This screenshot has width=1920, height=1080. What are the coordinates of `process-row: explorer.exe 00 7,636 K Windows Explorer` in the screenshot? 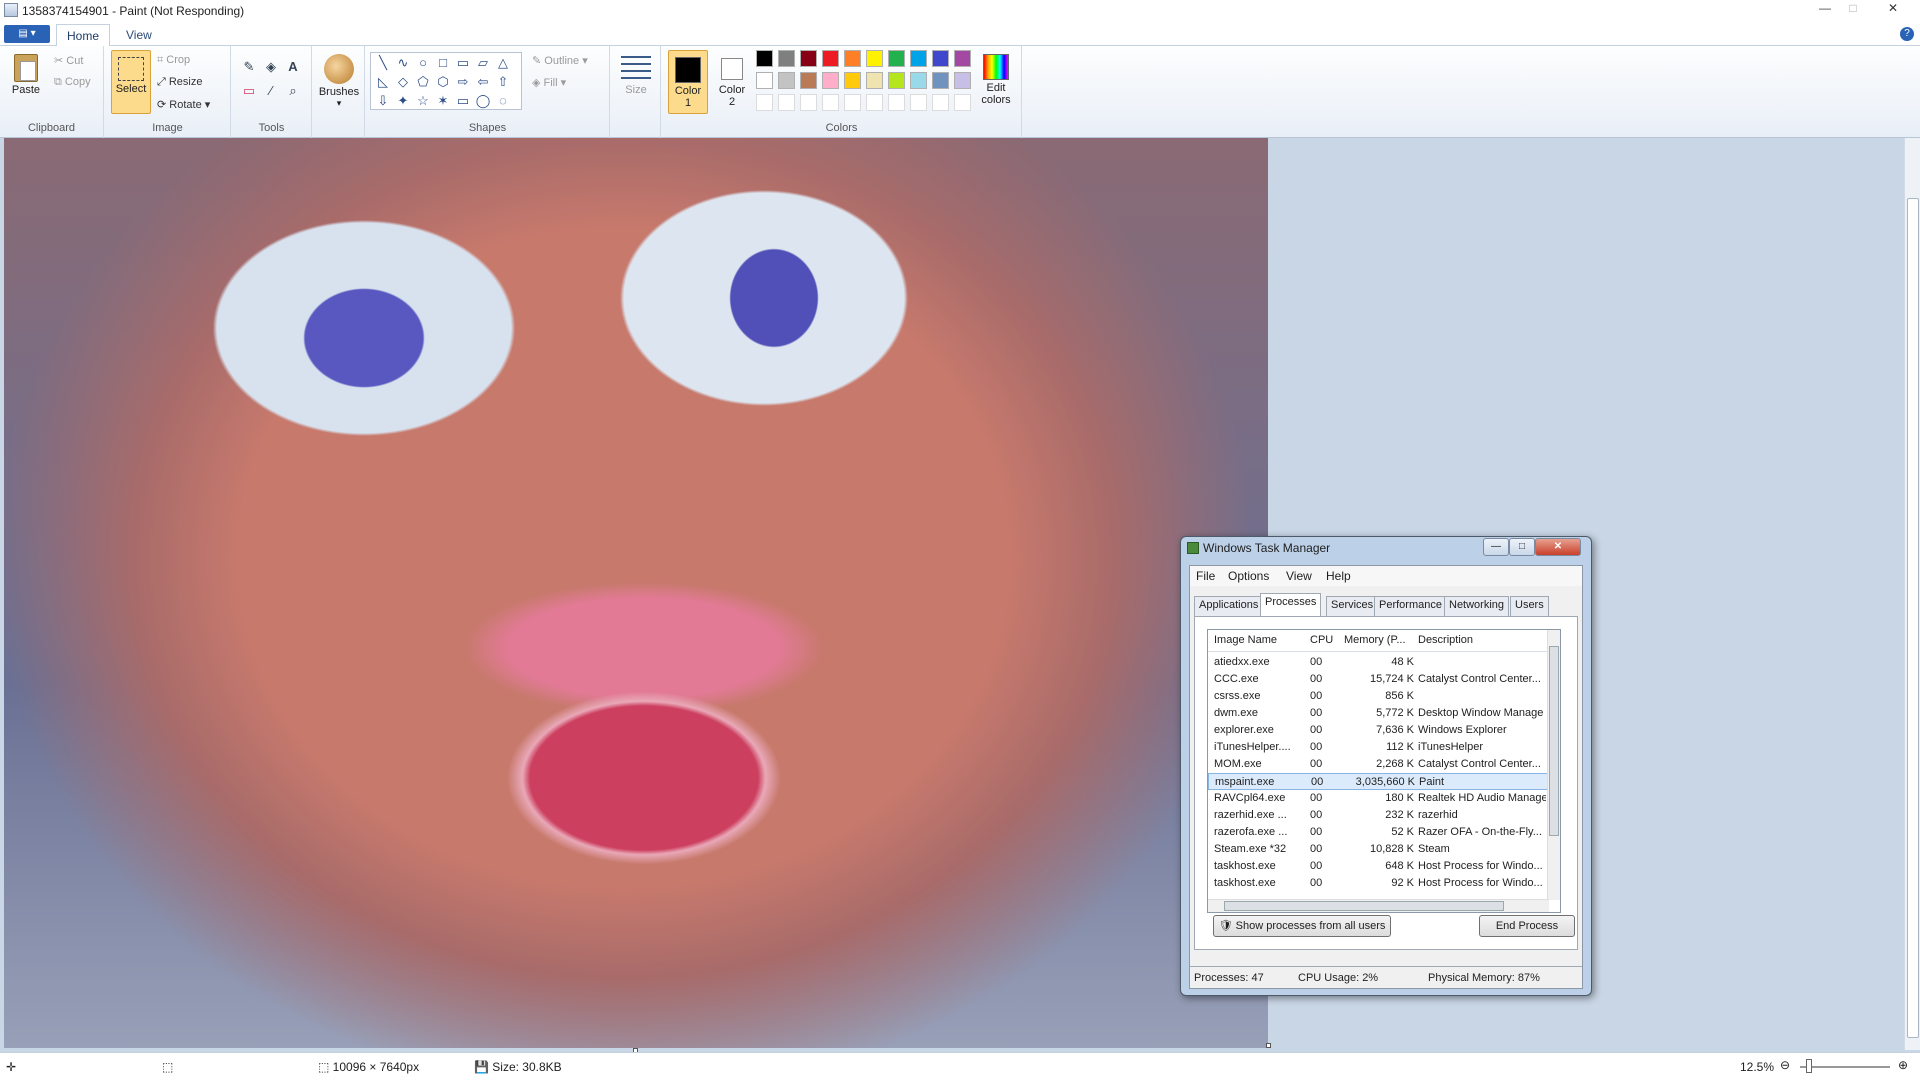 It's located at (1378, 730).